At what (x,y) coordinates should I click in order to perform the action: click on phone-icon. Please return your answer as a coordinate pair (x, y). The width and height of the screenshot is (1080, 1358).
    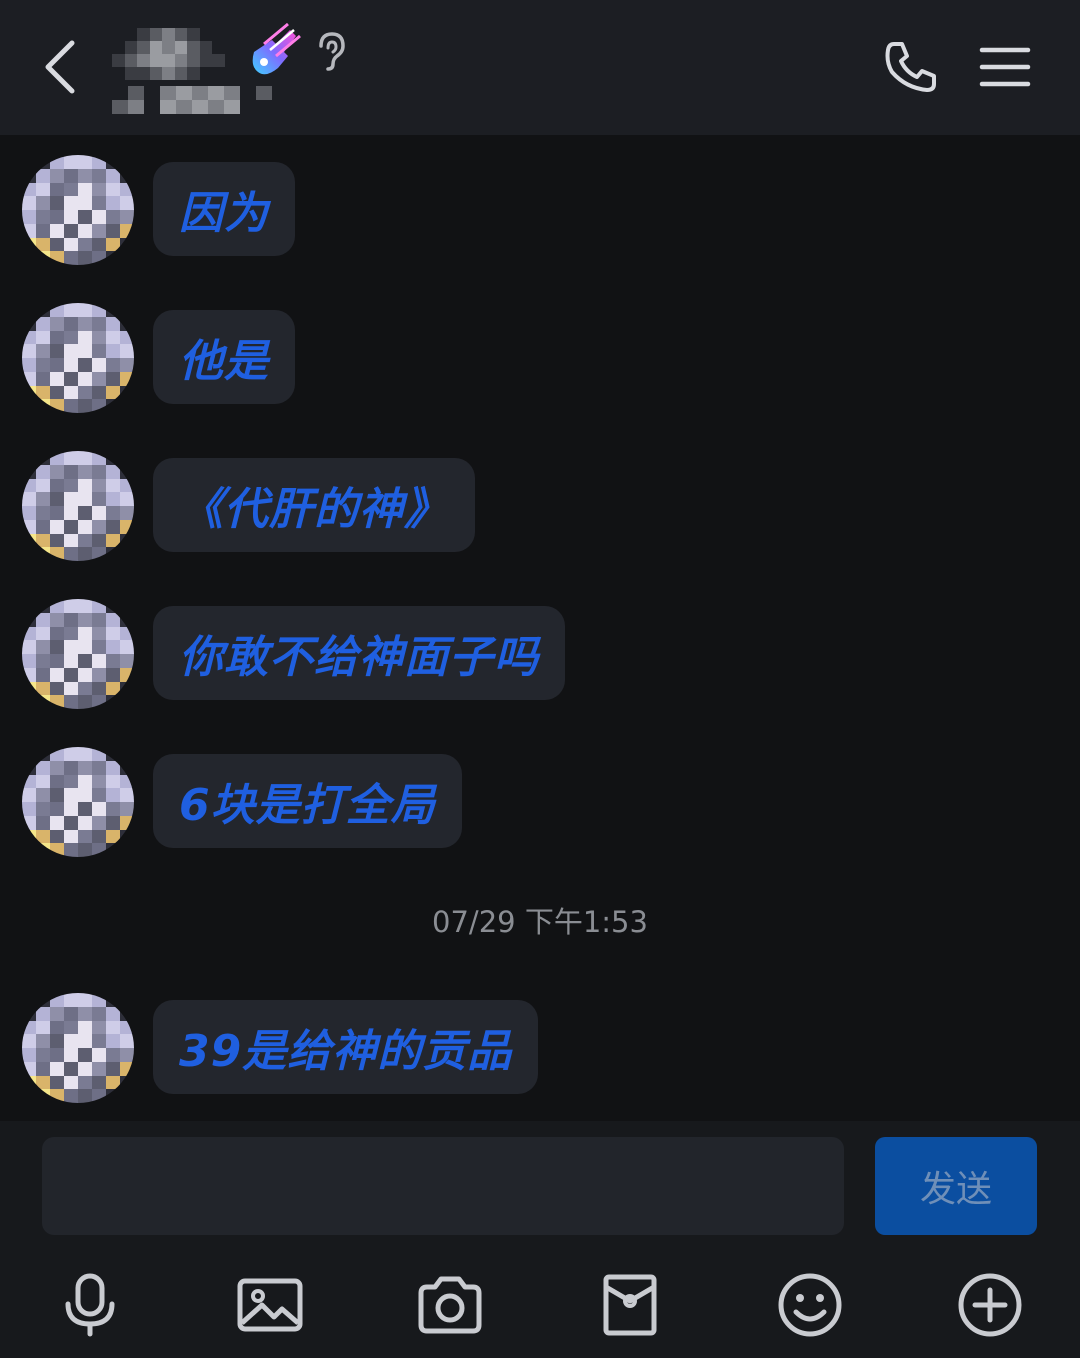
    Looking at the image, I should click on (910, 67).